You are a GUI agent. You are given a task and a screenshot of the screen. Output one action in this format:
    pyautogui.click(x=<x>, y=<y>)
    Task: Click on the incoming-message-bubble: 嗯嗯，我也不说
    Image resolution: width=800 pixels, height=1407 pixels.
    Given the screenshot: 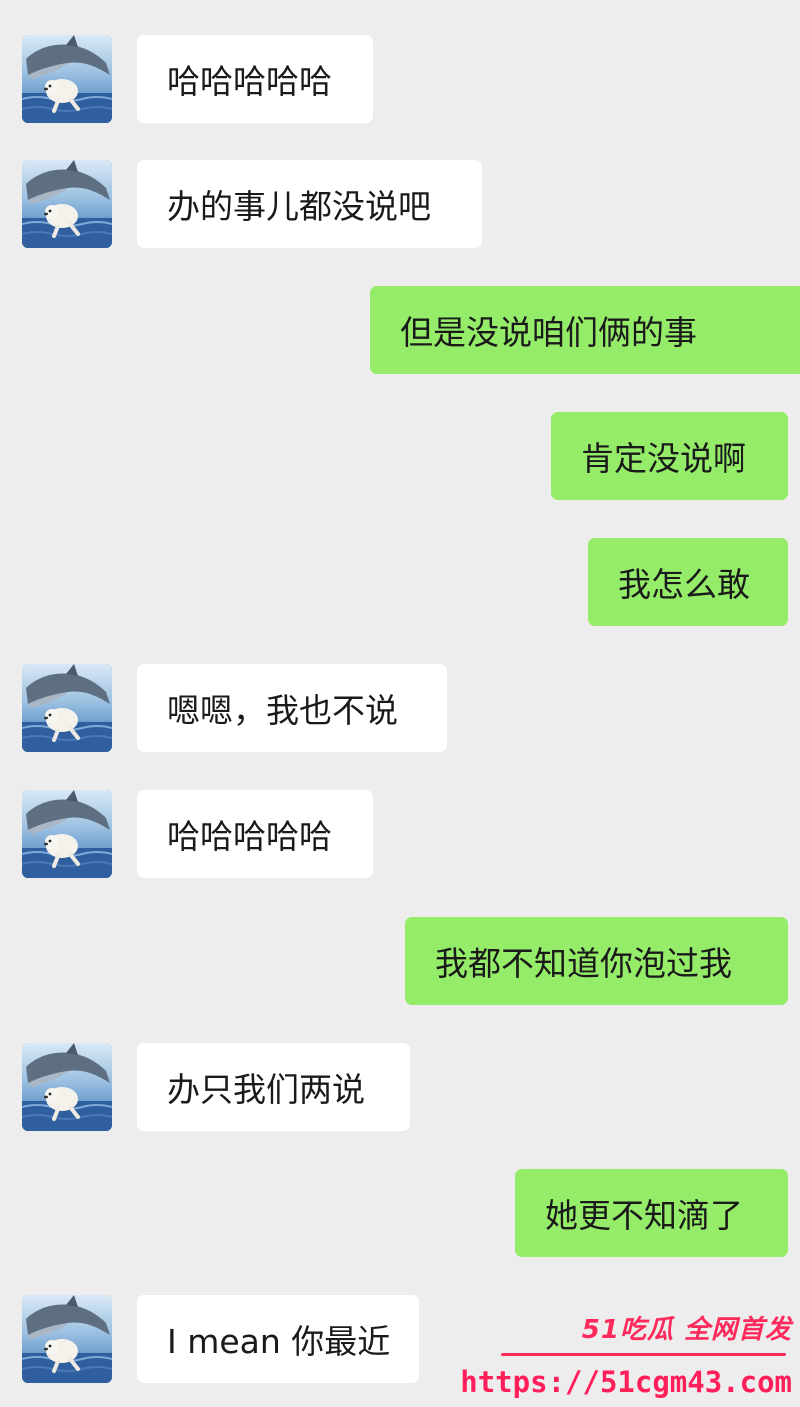 What is the action you would take?
    pyautogui.click(x=292, y=708)
    